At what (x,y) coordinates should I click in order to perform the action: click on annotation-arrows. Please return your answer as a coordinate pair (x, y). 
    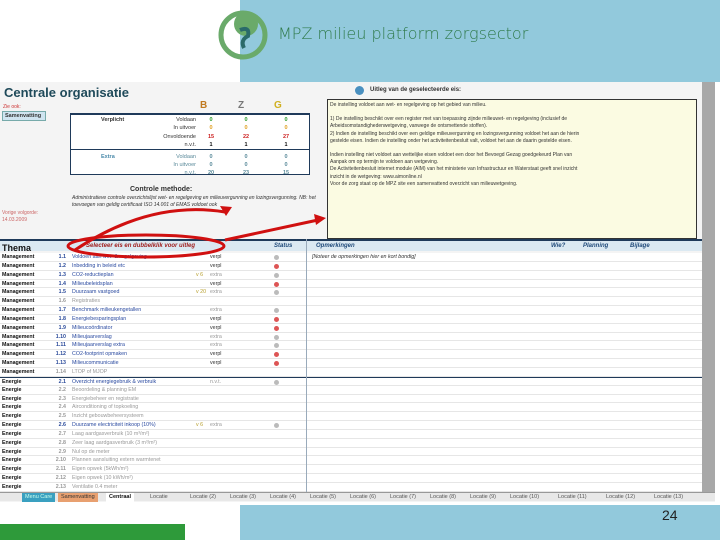
    Looking at the image, I should click on (196, 232).